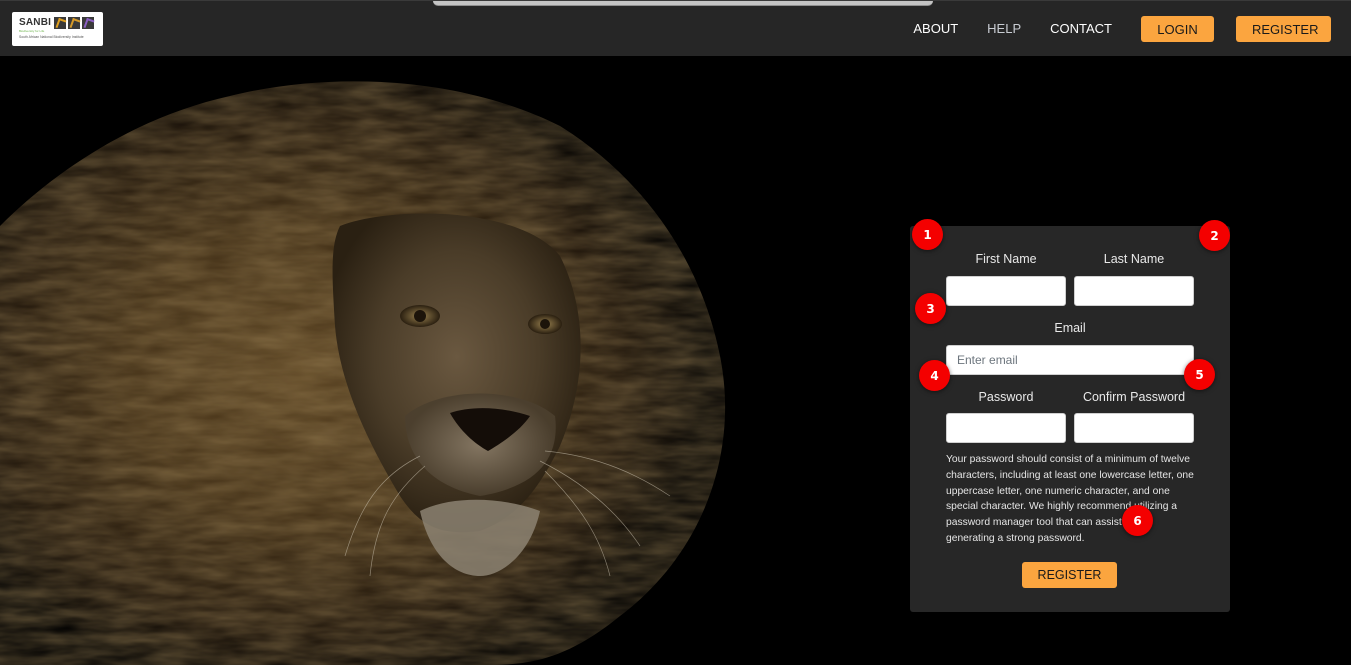 This screenshot has height=665, width=1351. I want to click on logo-tagline: Biodiversity for Life, so click(32, 31).